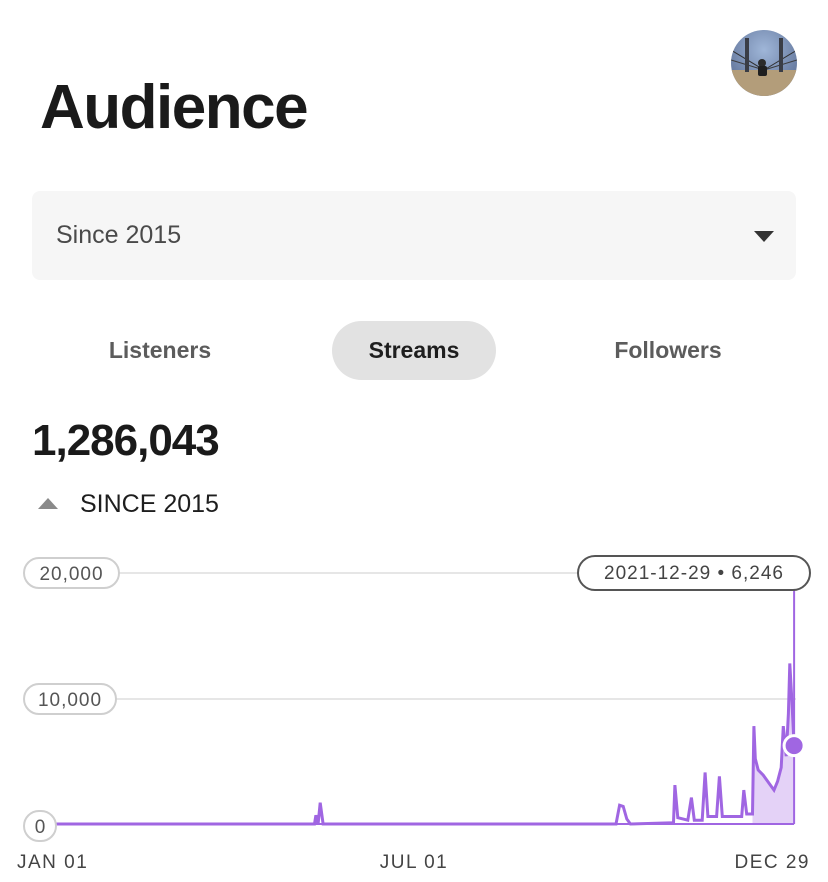 Image resolution: width=828 pixels, height=882 pixels. Describe the element at coordinates (414, 350) in the screenshot. I see `tab-streams: Streams` at that location.